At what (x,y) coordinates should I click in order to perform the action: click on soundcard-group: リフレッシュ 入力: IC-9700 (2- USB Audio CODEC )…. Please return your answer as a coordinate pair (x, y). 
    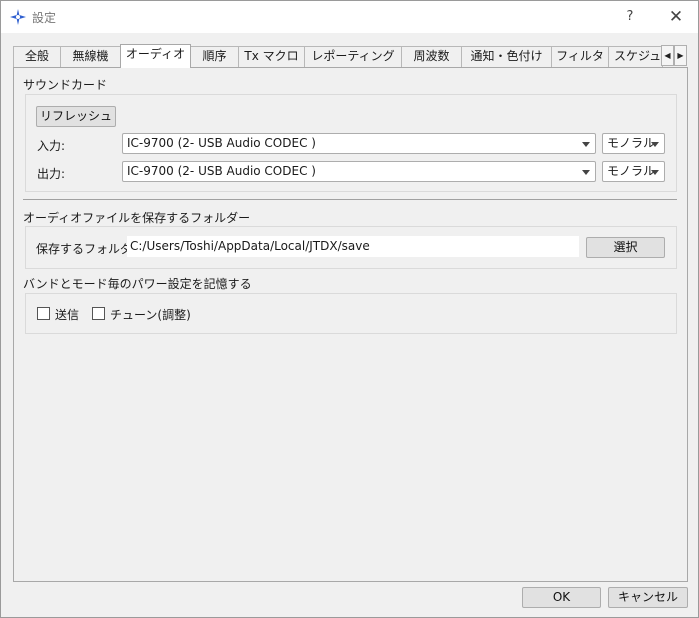
    Looking at the image, I should click on (351, 143).